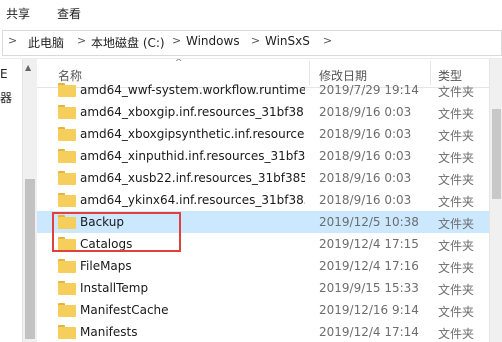 The image size is (502, 342). Describe the element at coordinates (46, 42) in the screenshot. I see `breadcrumb-this-pc: 此电脑` at that location.